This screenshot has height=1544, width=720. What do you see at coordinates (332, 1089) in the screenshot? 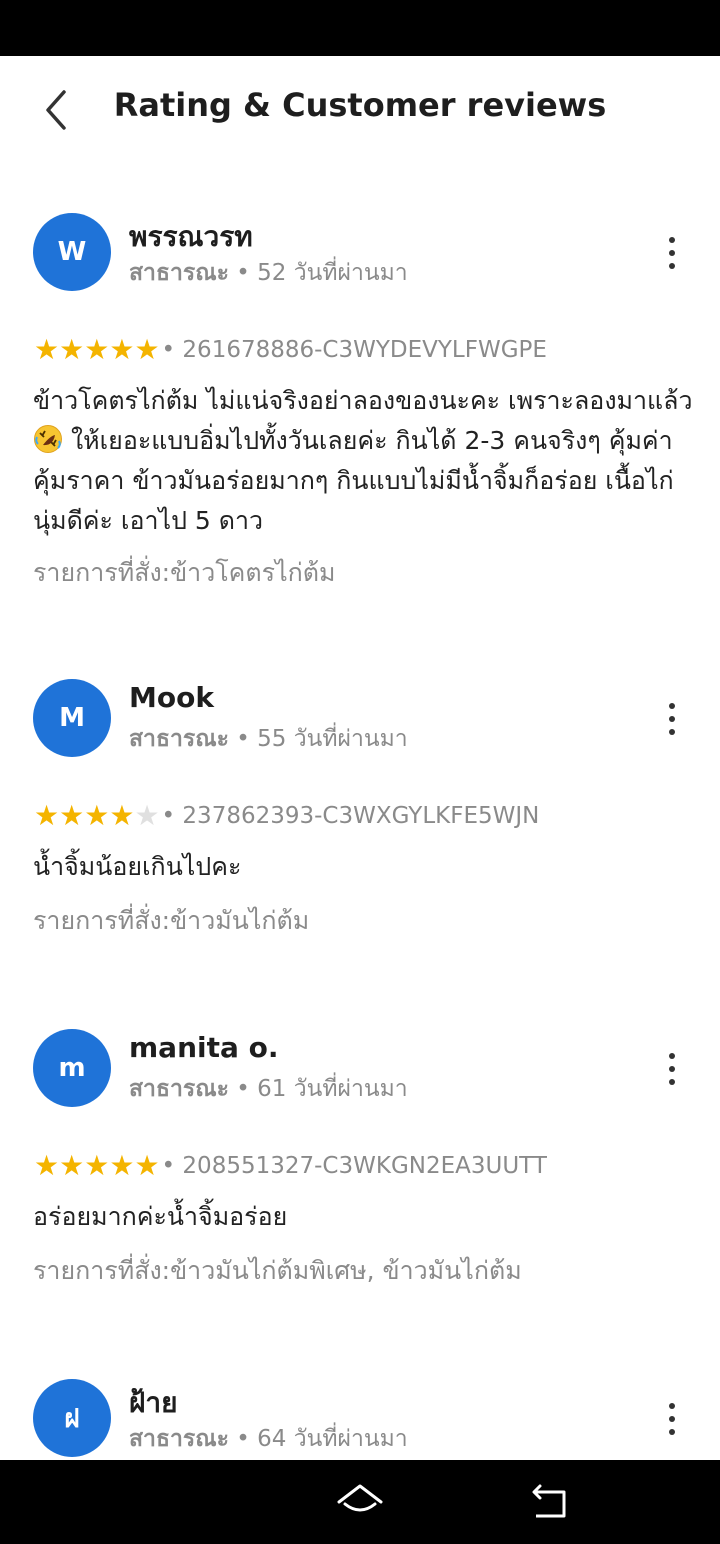
I see `review-age: 61 วันที่ผ่านมา` at bounding box center [332, 1089].